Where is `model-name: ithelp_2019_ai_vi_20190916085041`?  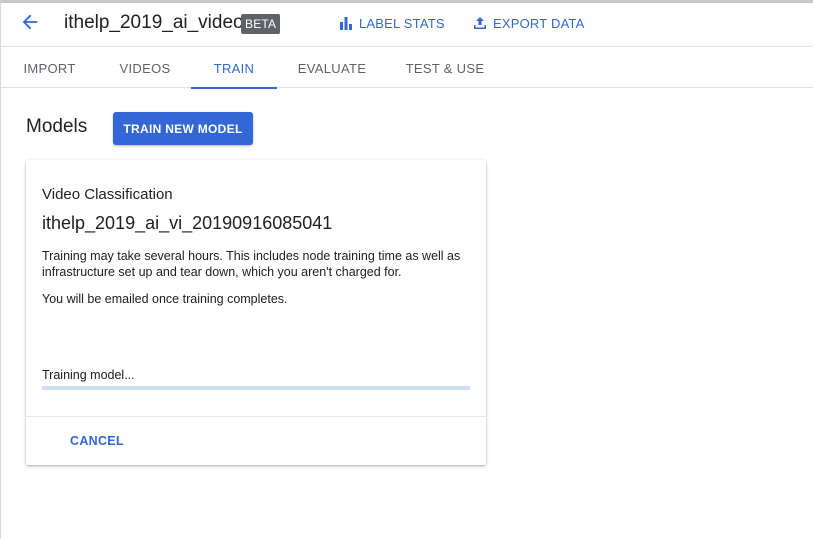 model-name: ithelp_2019_ai_vi_20190916085041 is located at coordinates (187, 223).